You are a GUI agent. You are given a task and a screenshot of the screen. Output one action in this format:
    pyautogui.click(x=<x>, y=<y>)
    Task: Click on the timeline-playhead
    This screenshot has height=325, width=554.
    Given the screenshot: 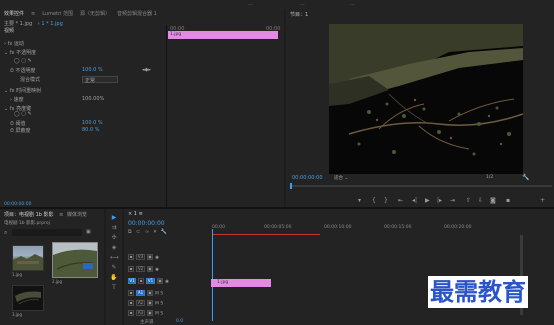 What is the action you would take?
    pyautogui.click(x=212, y=275)
    